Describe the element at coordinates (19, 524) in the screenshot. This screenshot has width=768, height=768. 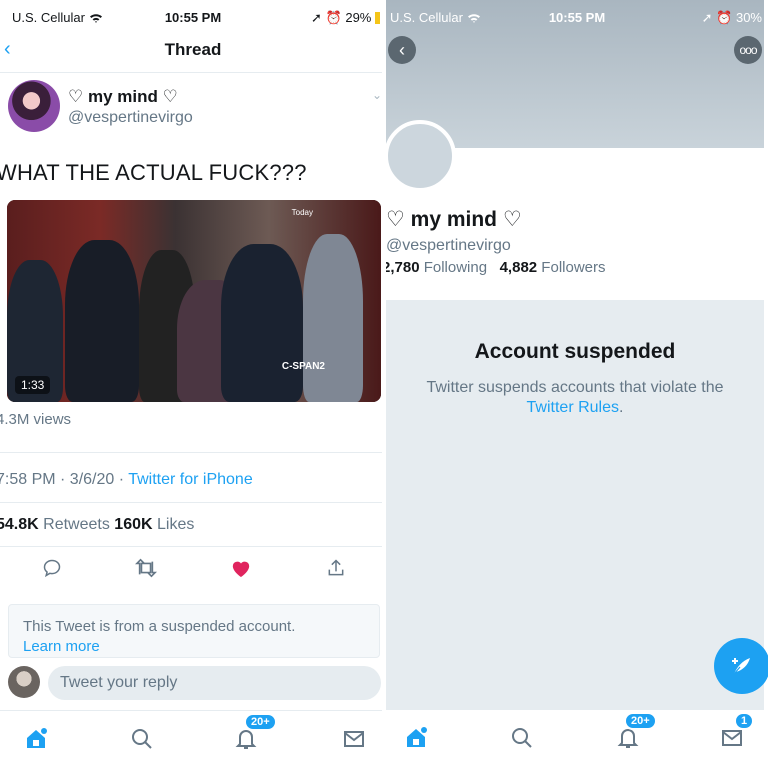
I see `retweet-count: 54.8K` at that location.